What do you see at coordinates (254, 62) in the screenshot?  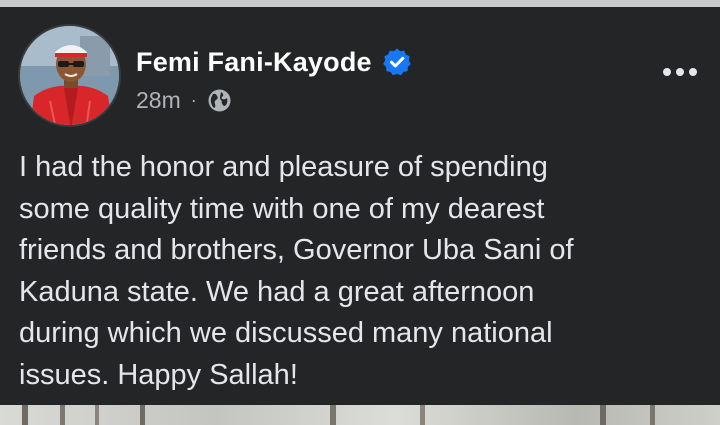 I see `author-name: Femi Fani-Kayode` at bounding box center [254, 62].